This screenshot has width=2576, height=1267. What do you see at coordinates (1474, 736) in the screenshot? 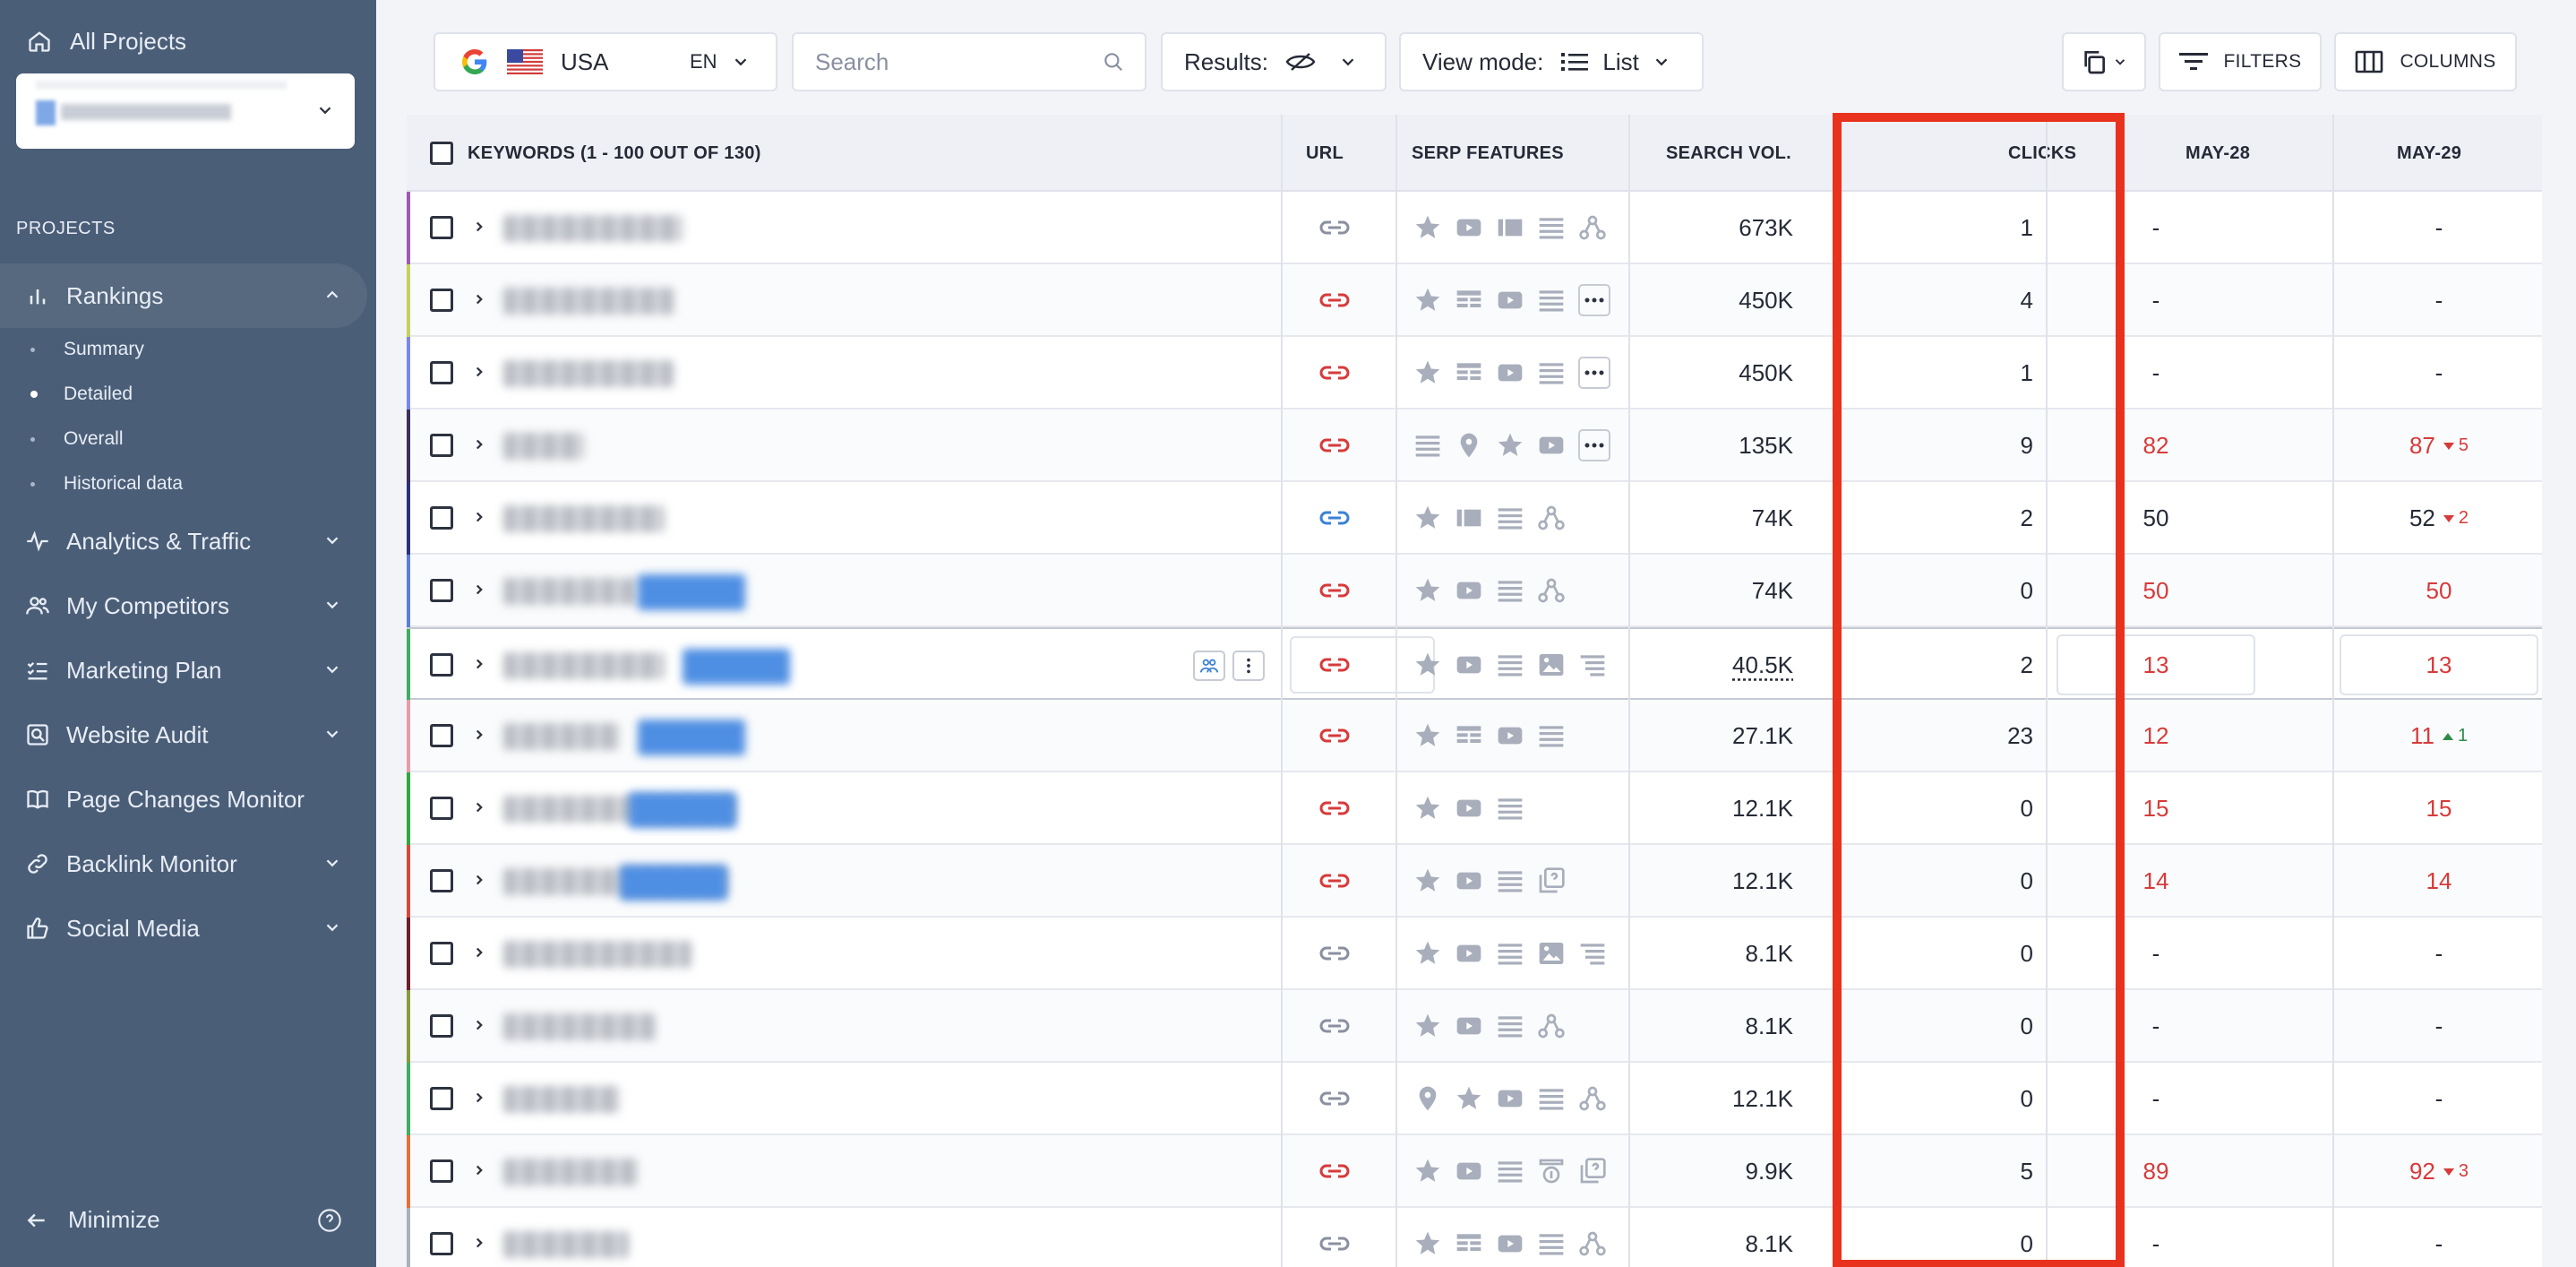
I see `table-row: 27.1K 23 12 11 1` at bounding box center [1474, 736].